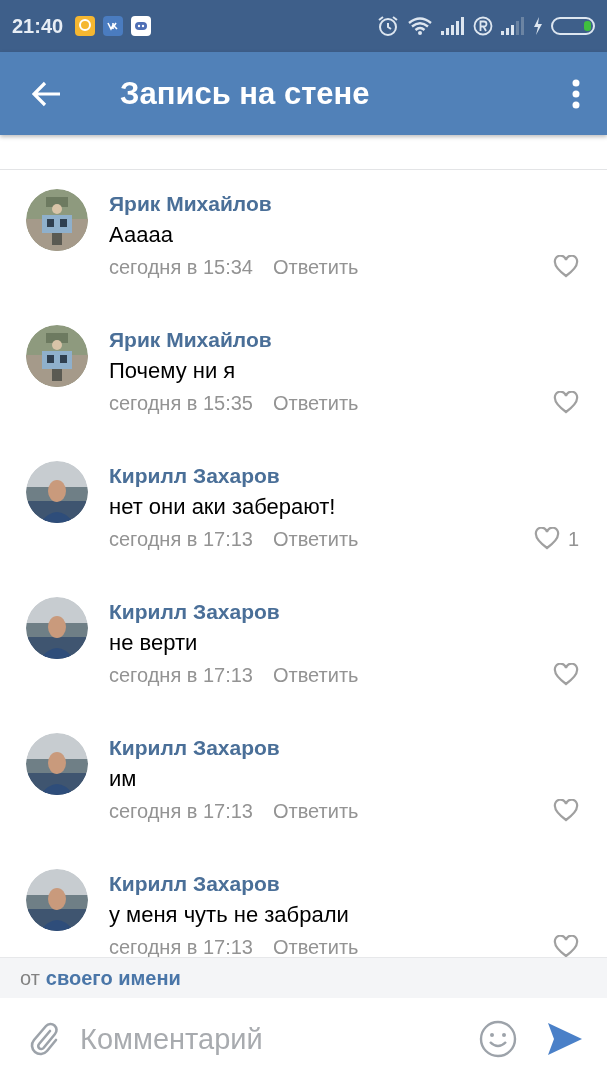 This screenshot has height=1080, width=607. Describe the element at coordinates (141, 235) in the screenshot. I see `comment-text: Ааааа` at that location.